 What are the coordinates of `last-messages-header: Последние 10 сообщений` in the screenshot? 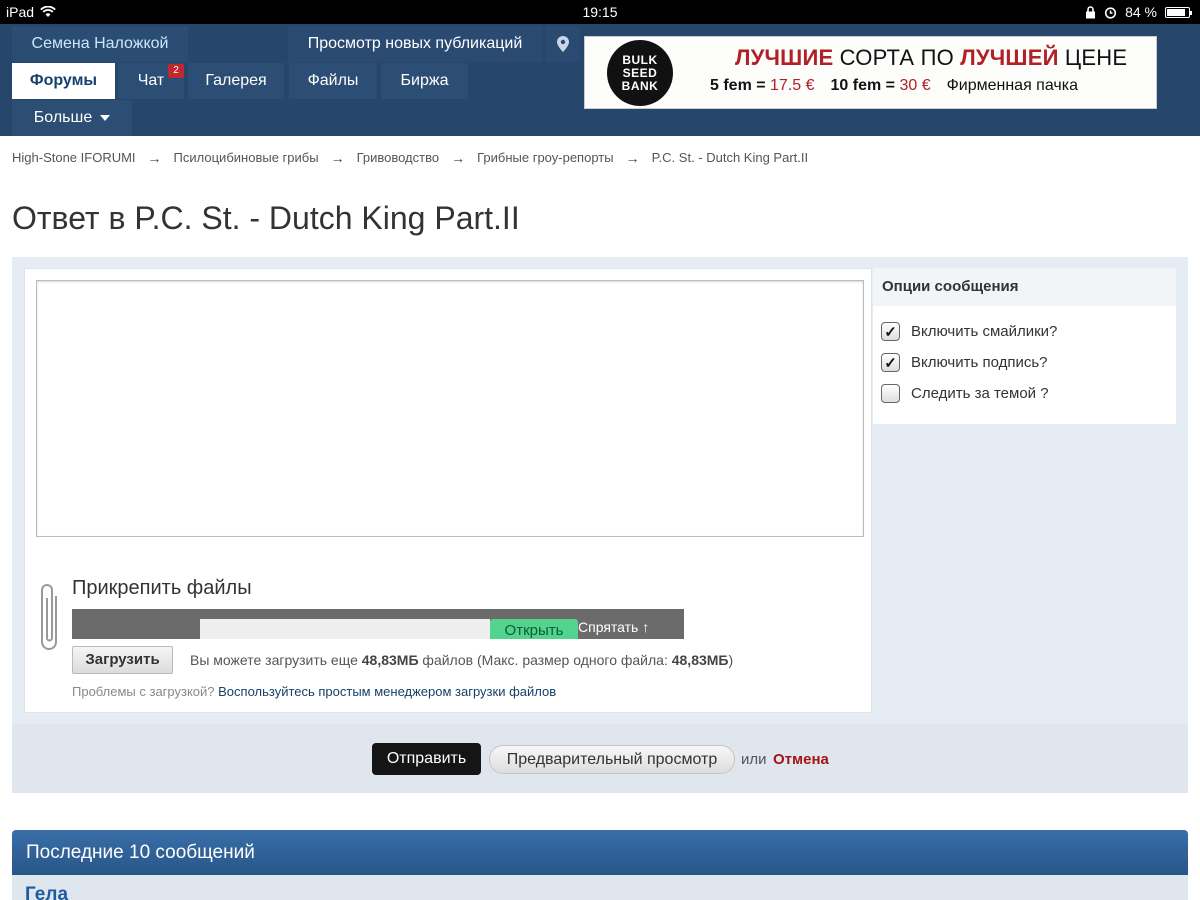 It's located at (600, 852).